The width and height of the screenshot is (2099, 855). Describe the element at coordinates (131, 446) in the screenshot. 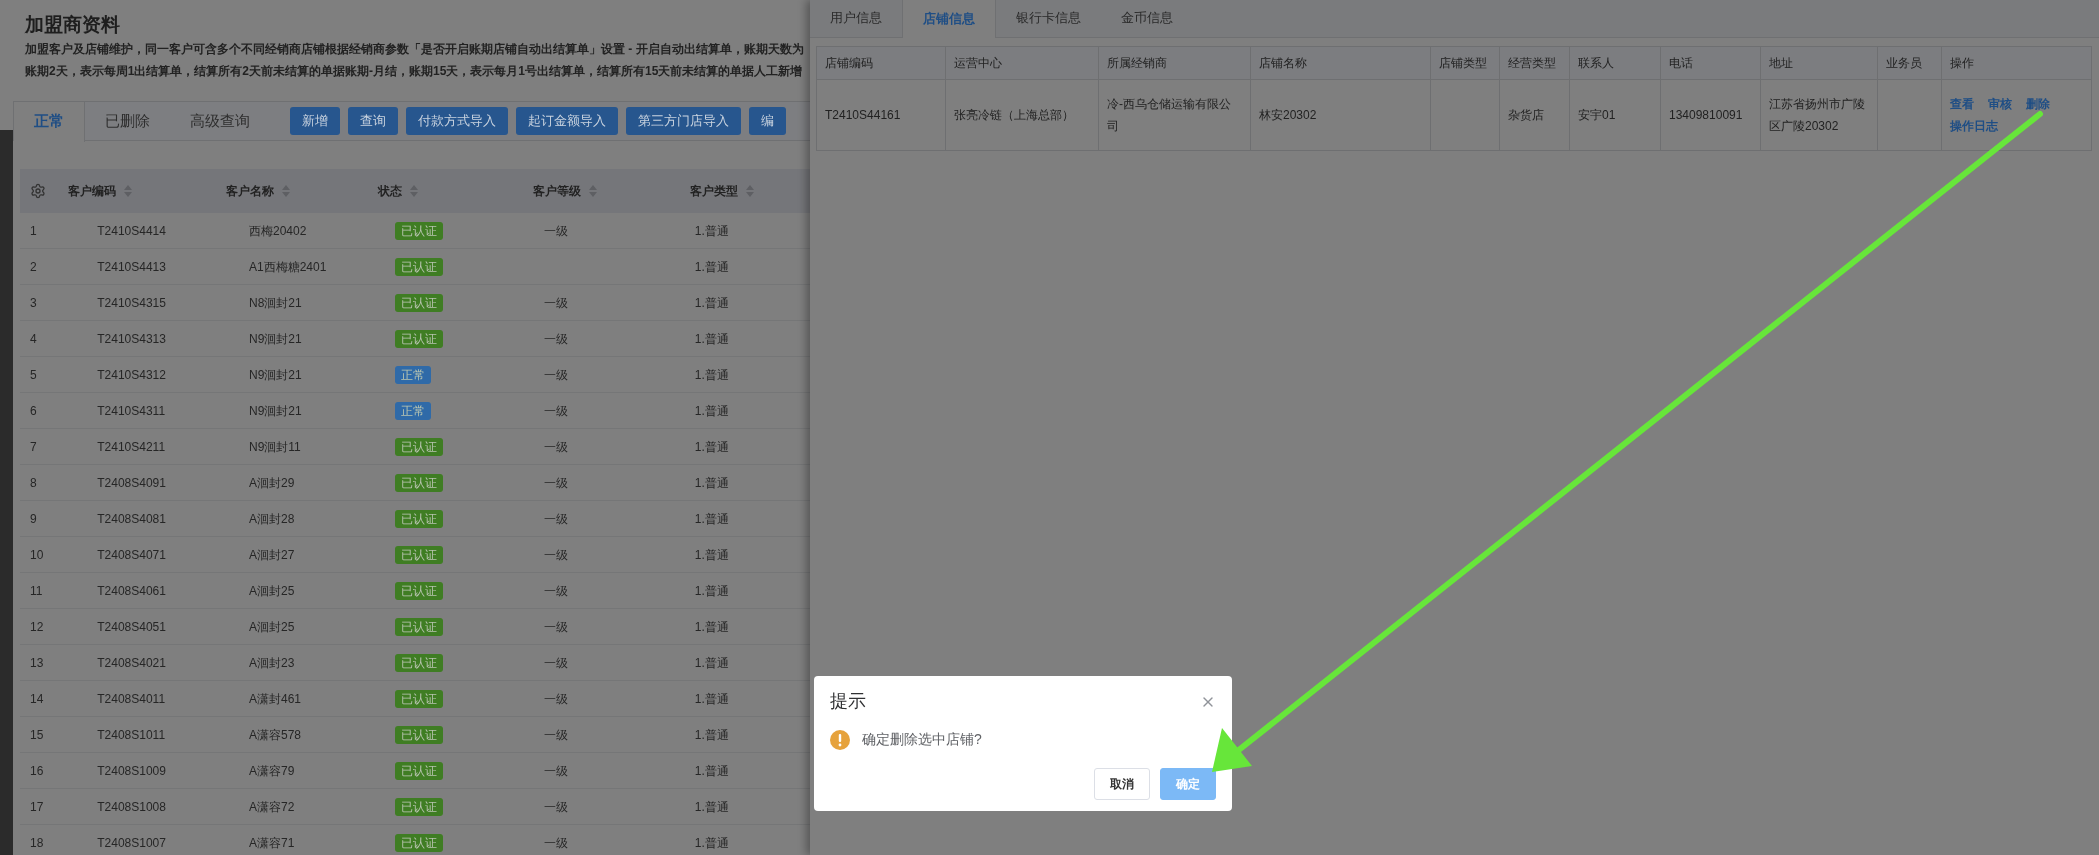

I see `table-cell: T2410S4211` at that location.